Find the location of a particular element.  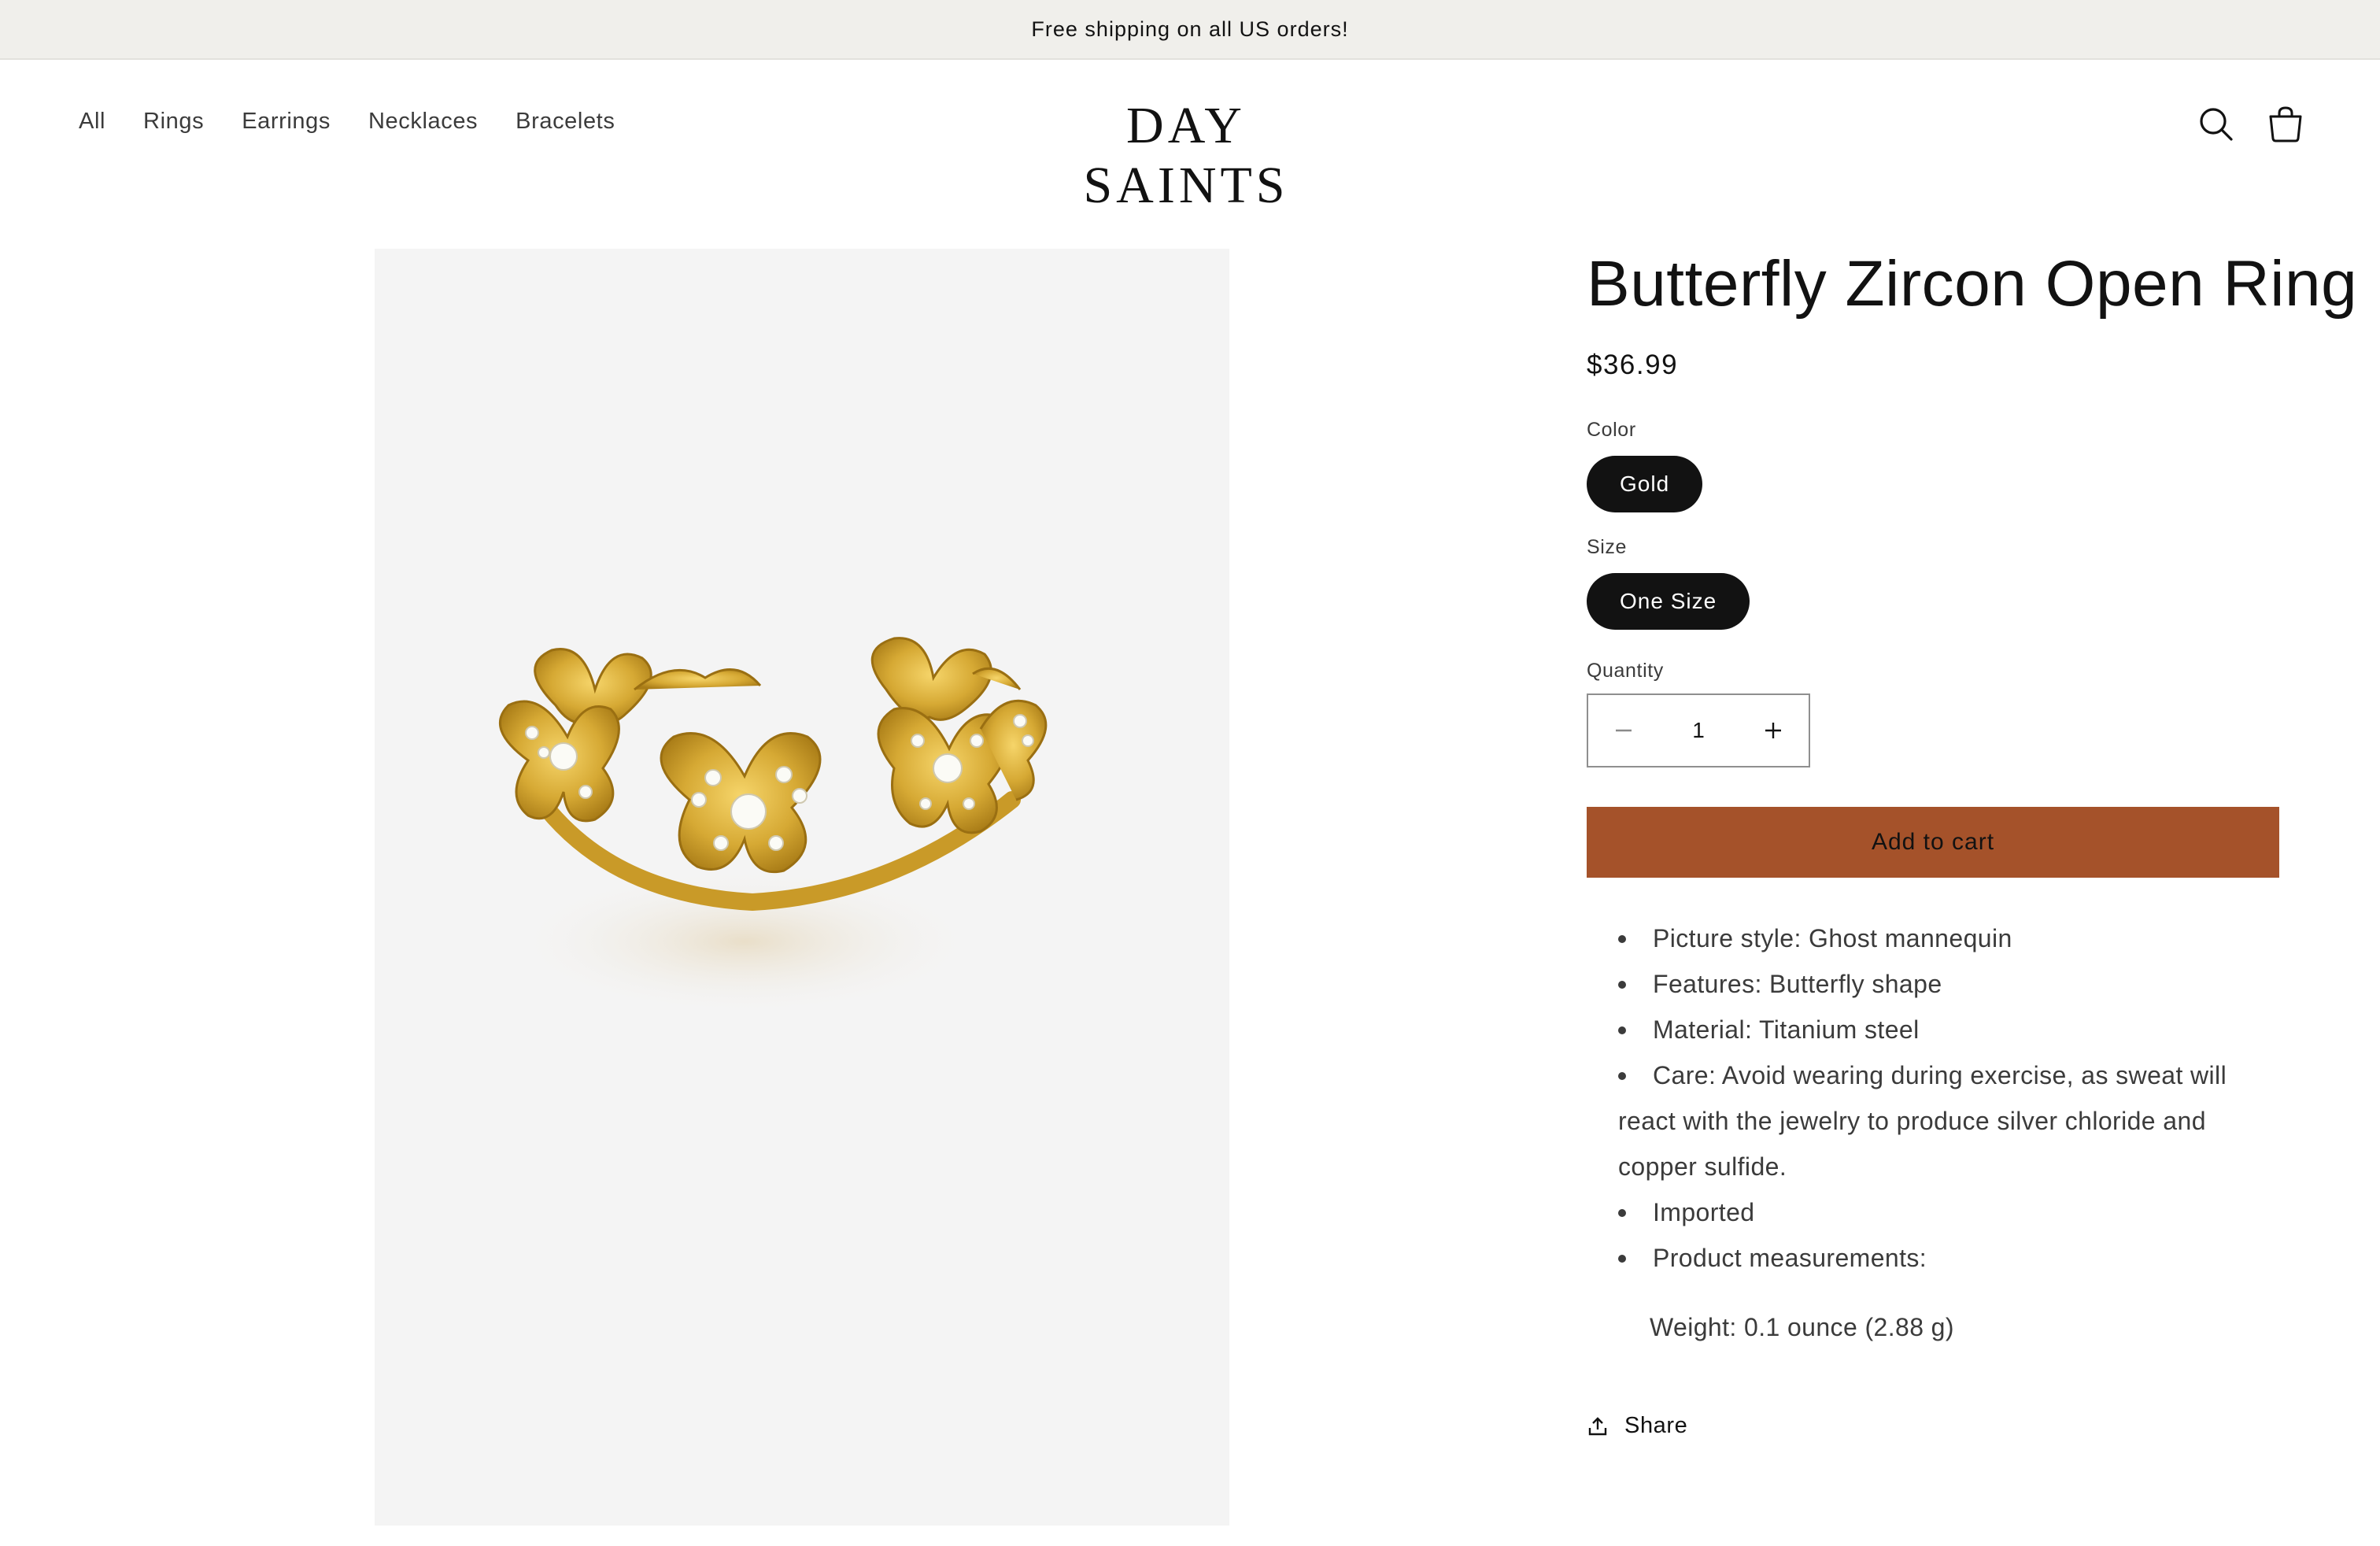

announcement-bar: Free shipping on all US orders! is located at coordinates (1190, 30).